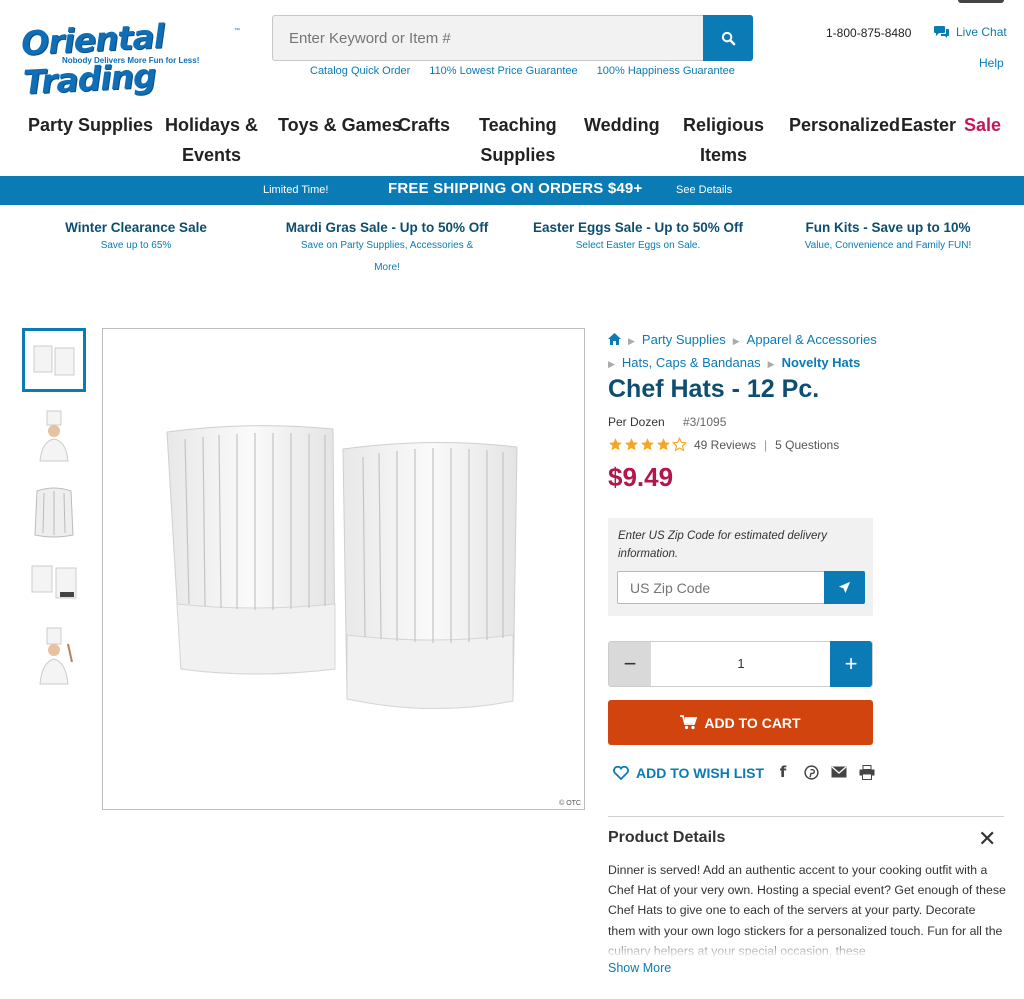  I want to click on logo-trademark: ™, so click(237, 31).